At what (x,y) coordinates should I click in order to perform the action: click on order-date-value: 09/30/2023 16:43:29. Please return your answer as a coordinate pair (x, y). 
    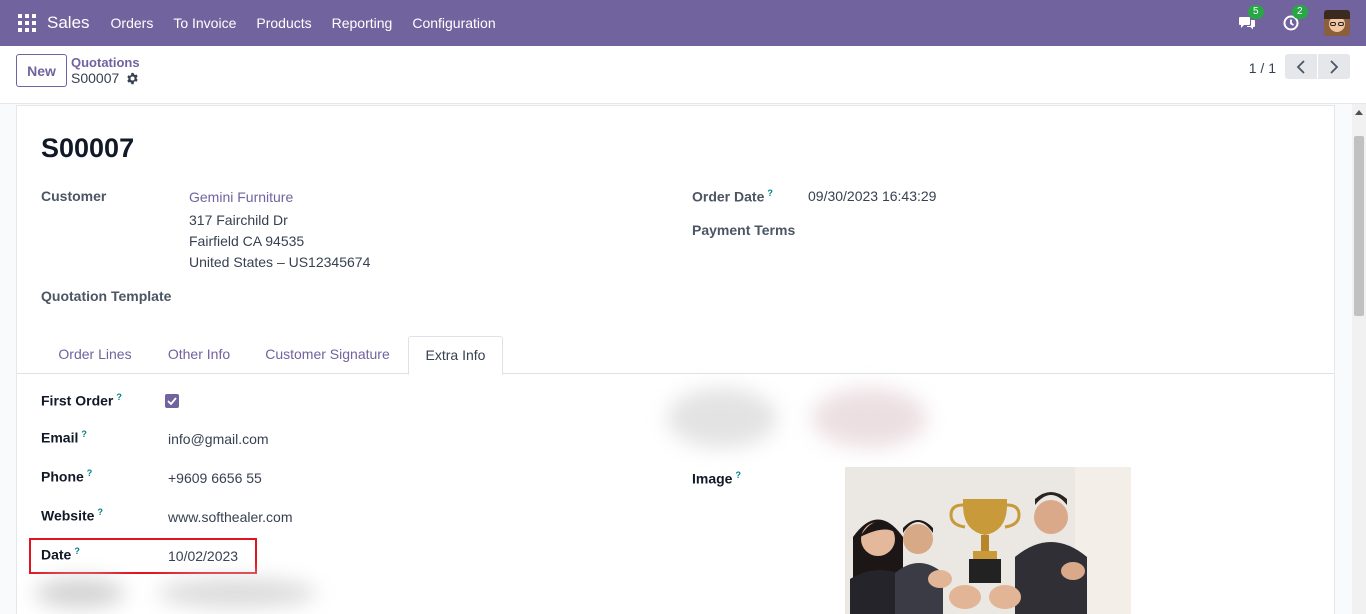
    Looking at the image, I should click on (872, 196).